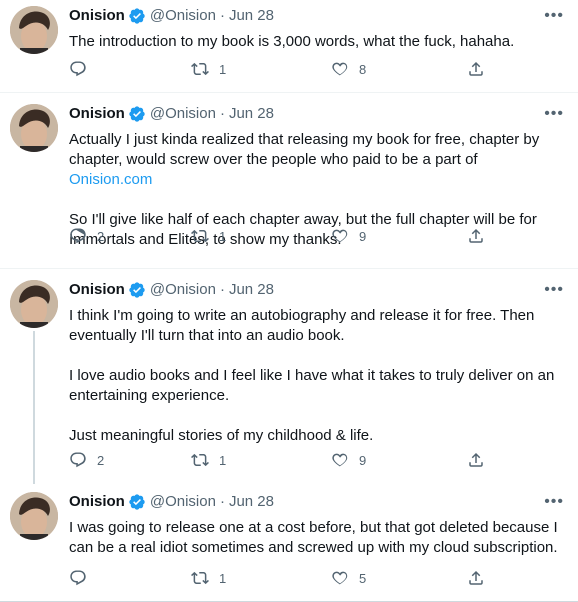 This screenshot has height=602, width=578. What do you see at coordinates (279, 579) in the screenshot?
I see `tweet-actions: 1 5` at bounding box center [279, 579].